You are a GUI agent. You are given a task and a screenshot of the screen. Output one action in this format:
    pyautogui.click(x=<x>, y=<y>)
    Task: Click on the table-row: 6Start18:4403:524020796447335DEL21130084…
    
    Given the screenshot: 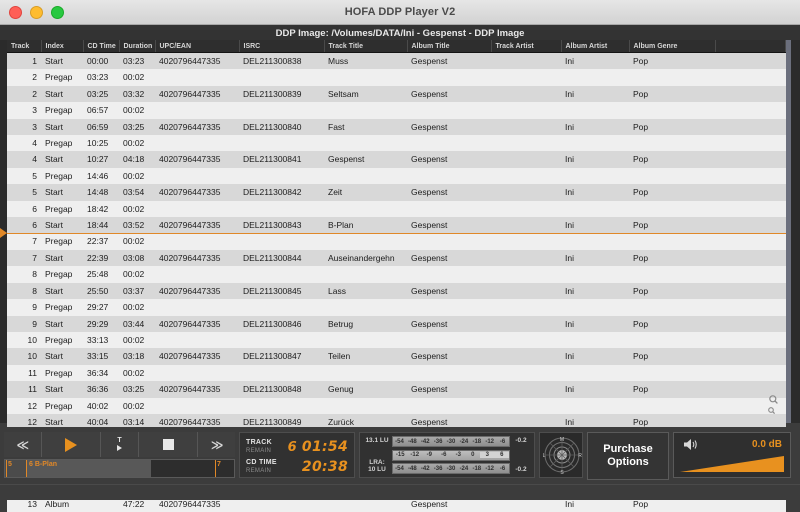 What is the action you would take?
    pyautogui.click(x=396, y=225)
    